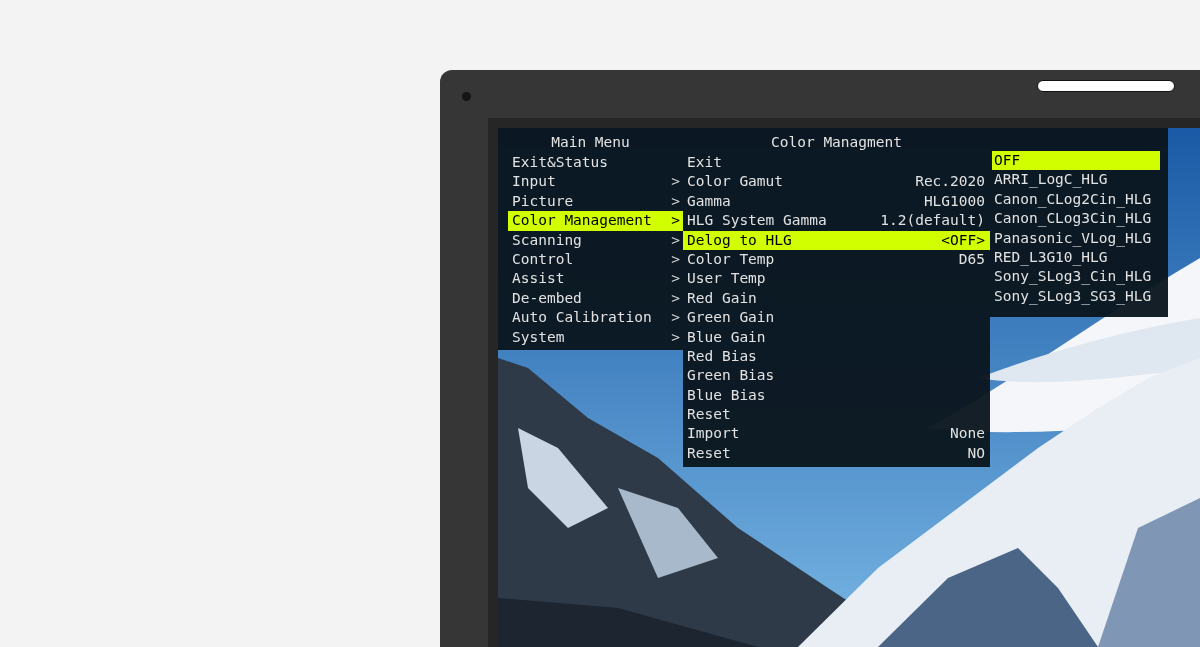  I want to click on menu-item: Delog to HLG <OFF>, so click(836, 240).